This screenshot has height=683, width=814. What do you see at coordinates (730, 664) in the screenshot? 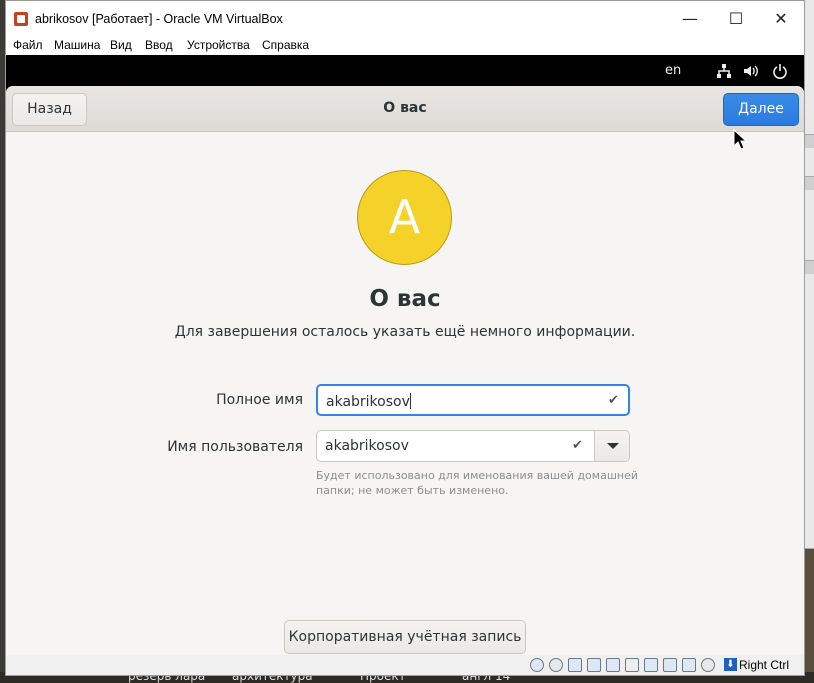
I see `host-key-arrow-icon: ⬇` at bounding box center [730, 664].